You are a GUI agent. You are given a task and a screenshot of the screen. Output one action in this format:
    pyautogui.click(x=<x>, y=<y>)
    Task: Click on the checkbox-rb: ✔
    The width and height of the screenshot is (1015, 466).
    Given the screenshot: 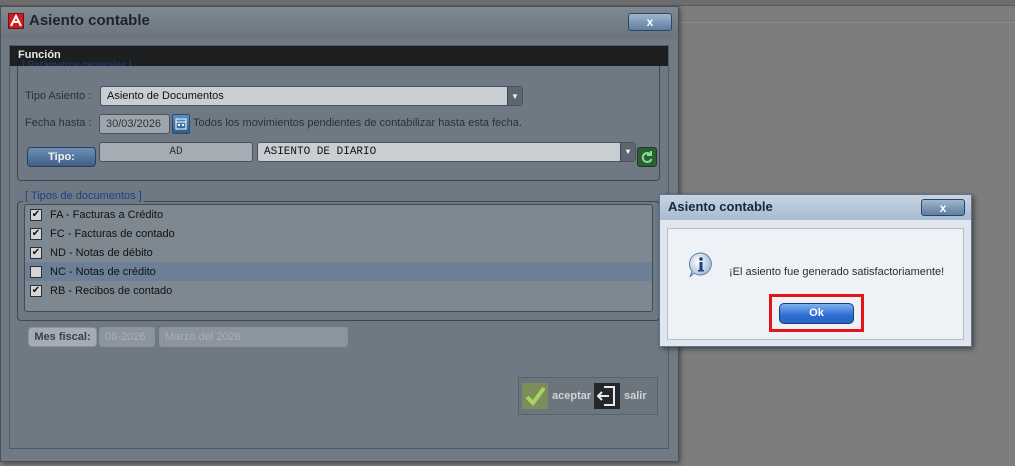 What is the action you would take?
    pyautogui.click(x=36, y=290)
    